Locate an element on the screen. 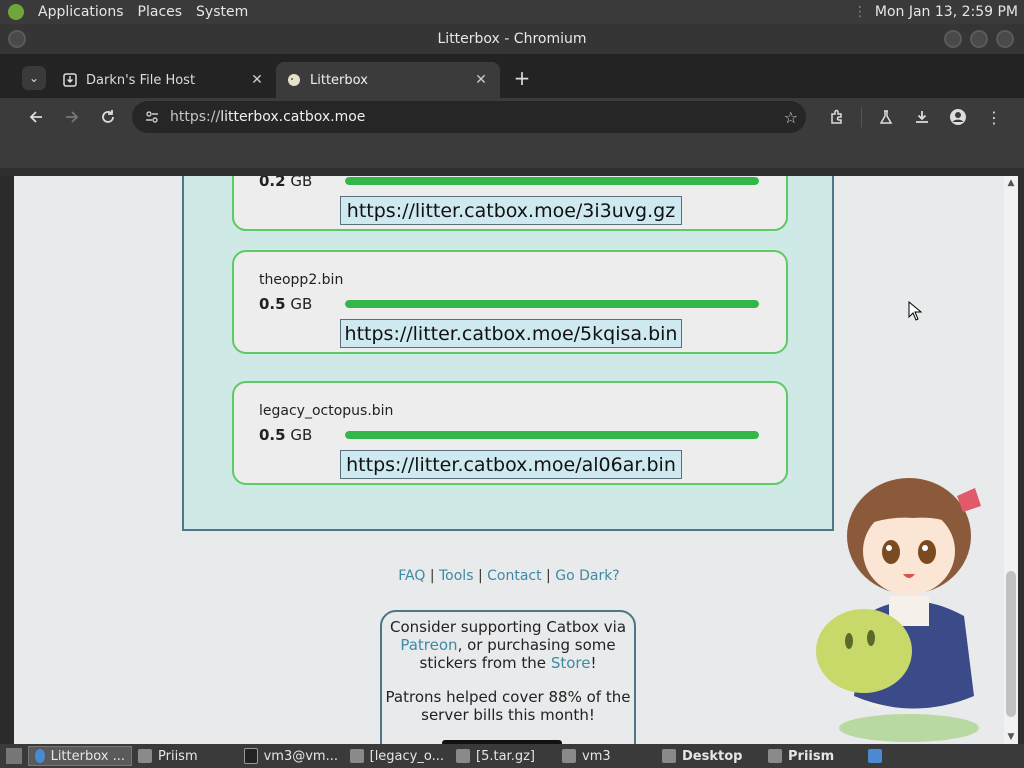  os-logo-icon is located at coordinates (16, 12).